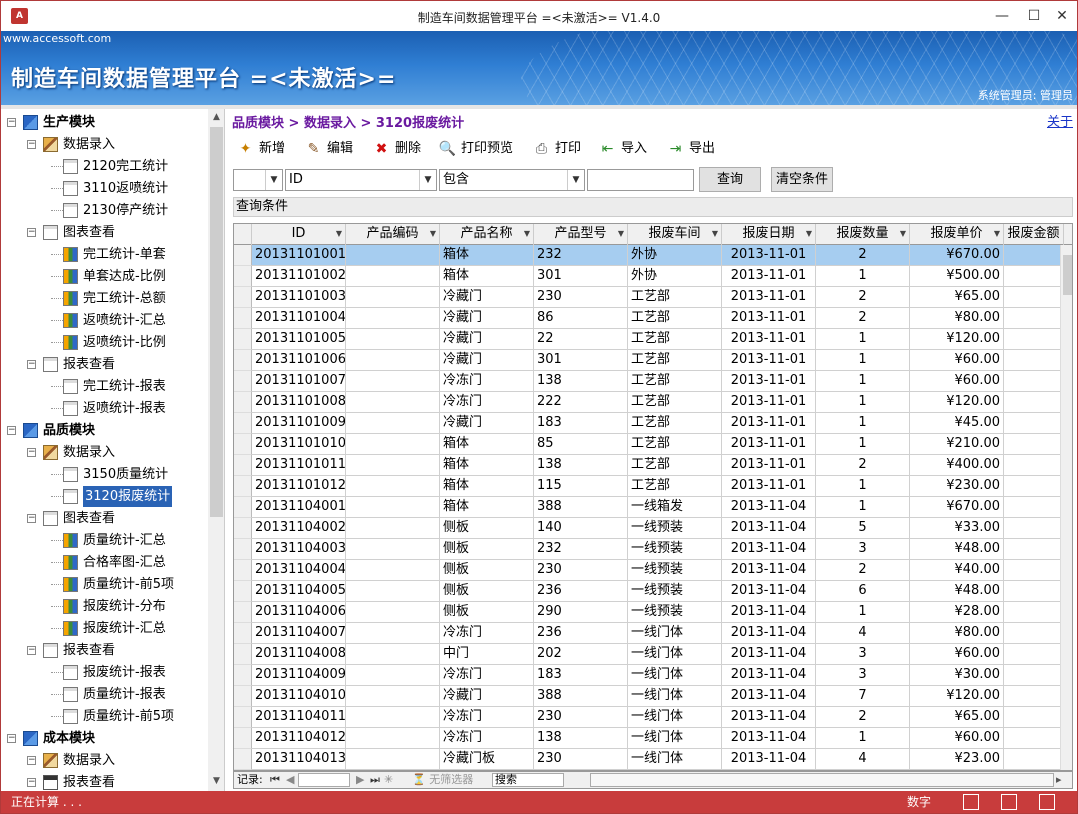  What do you see at coordinates (957, 759) in the screenshot?
I see `table-cell: ¥23.00` at bounding box center [957, 759].